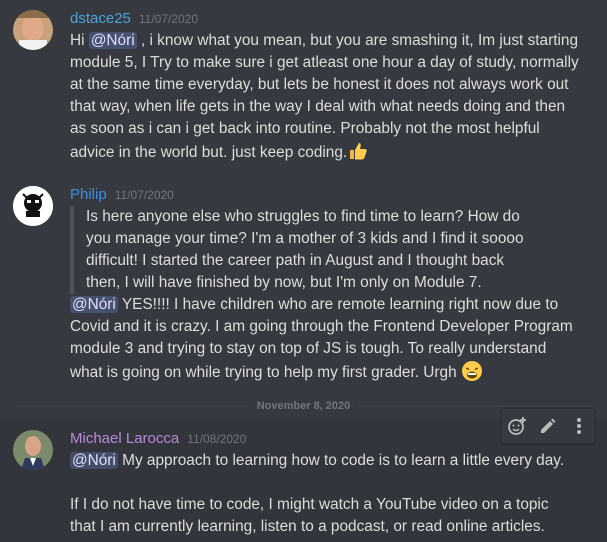 This screenshot has height=542, width=607. I want to click on message-actions-toolbar, so click(548, 426).